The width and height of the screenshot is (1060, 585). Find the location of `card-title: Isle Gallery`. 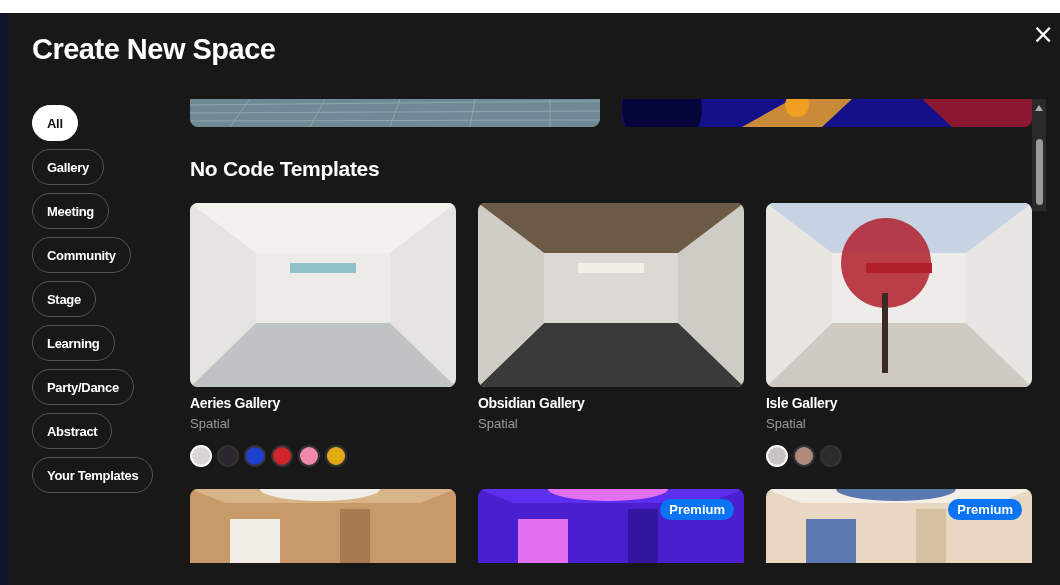

card-title: Isle Gallery is located at coordinates (802, 403).